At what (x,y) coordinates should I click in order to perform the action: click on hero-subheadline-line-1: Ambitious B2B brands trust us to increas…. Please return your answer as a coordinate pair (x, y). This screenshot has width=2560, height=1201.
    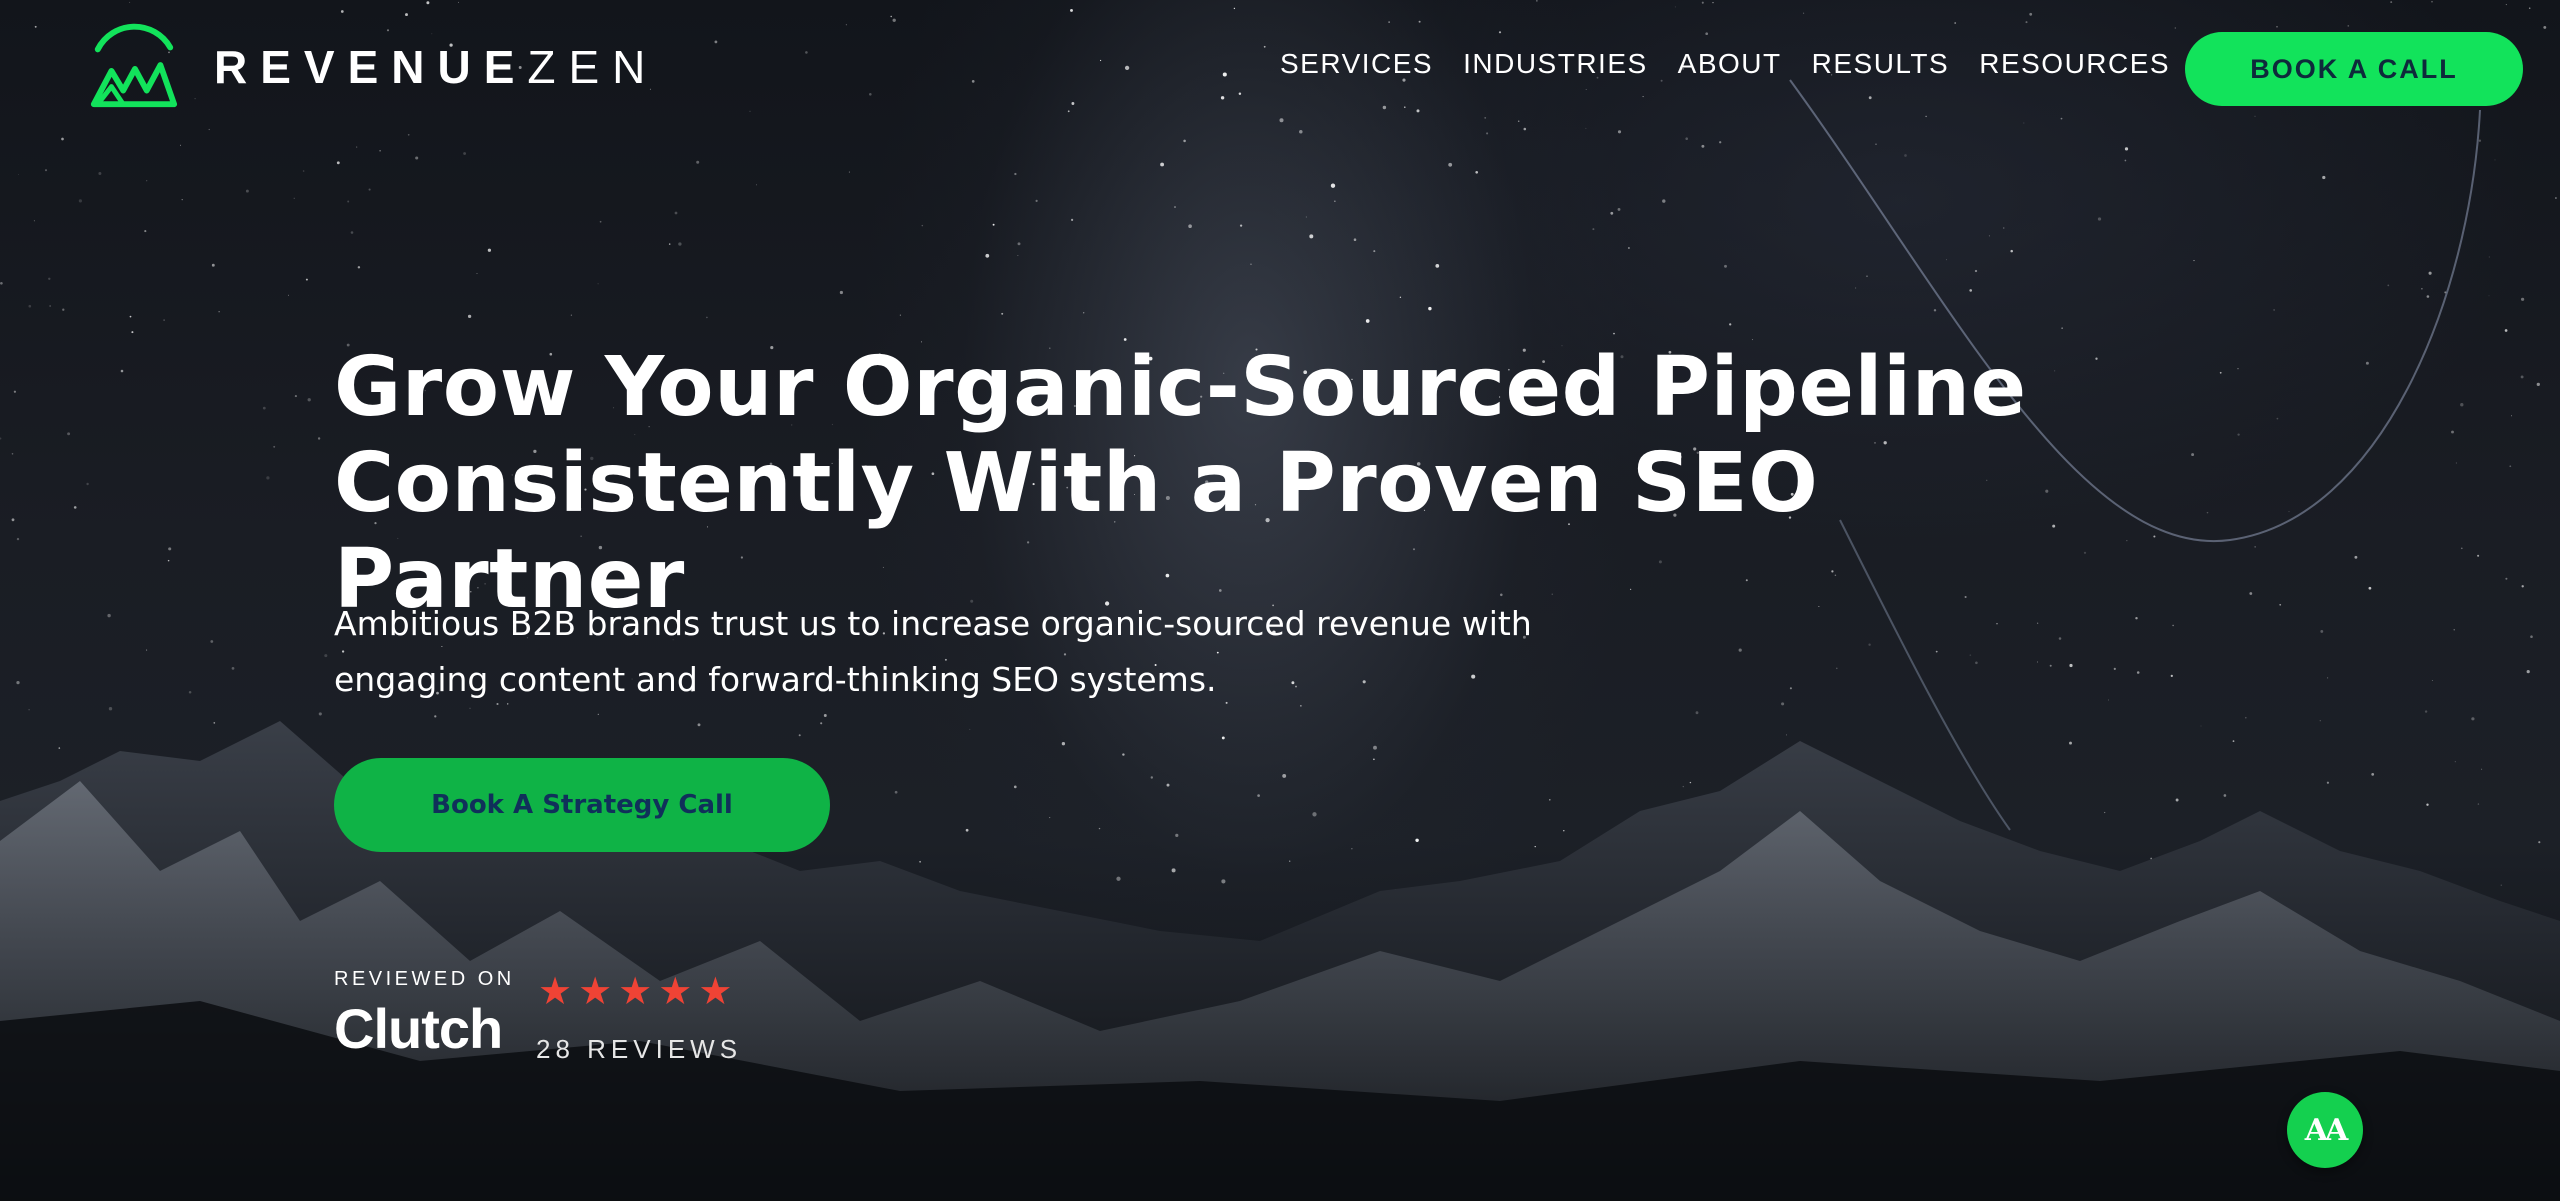
    Looking at the image, I should click on (933, 623).